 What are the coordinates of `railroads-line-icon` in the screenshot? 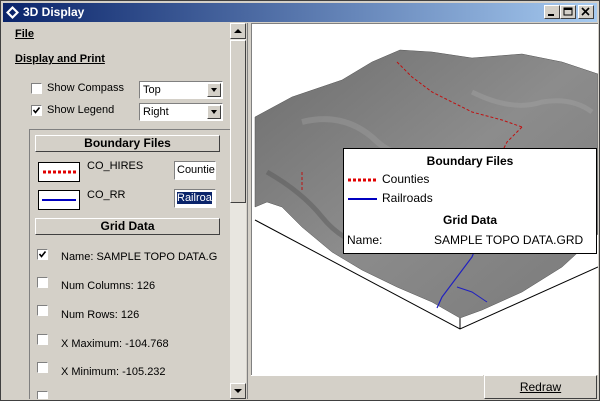 It's located at (362, 199).